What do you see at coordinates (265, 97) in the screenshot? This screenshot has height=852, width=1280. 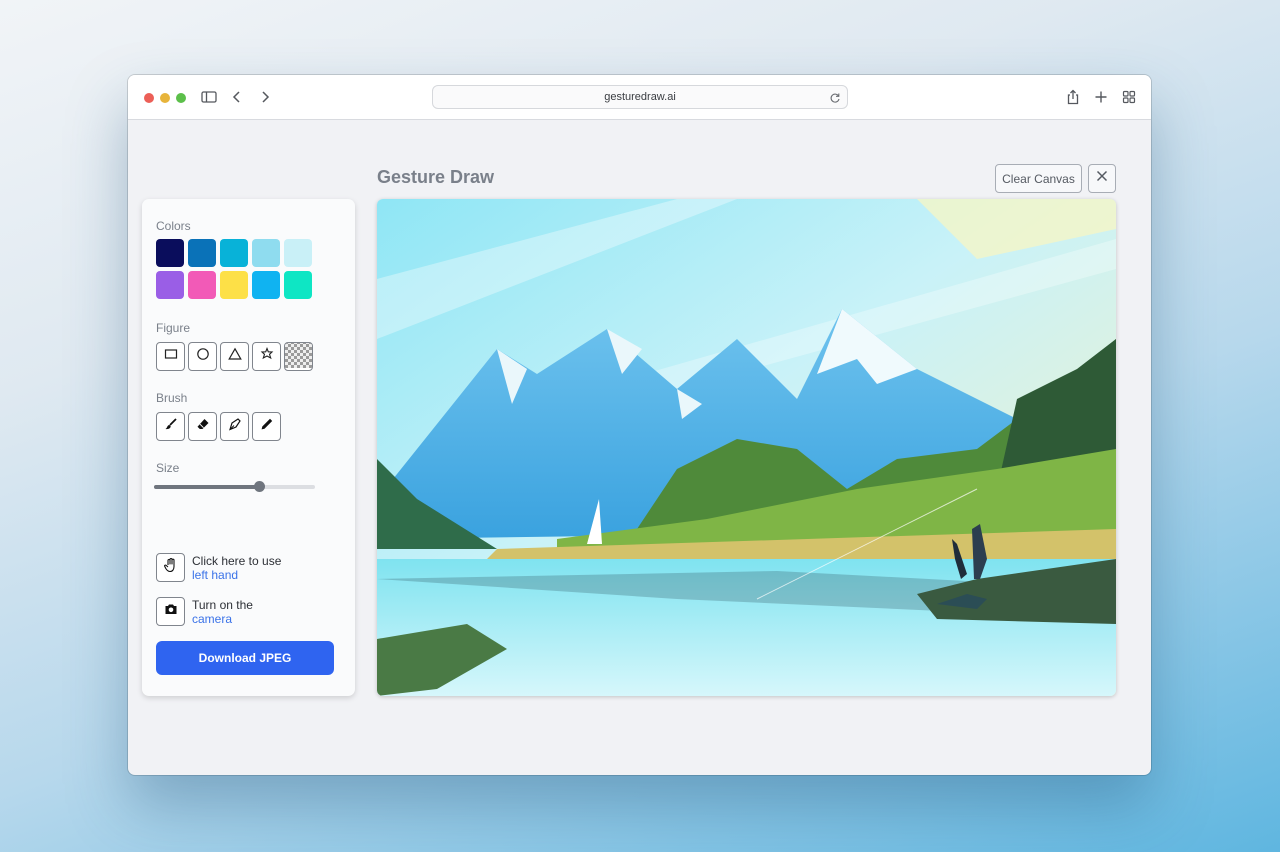 I see `forward-icon` at bounding box center [265, 97].